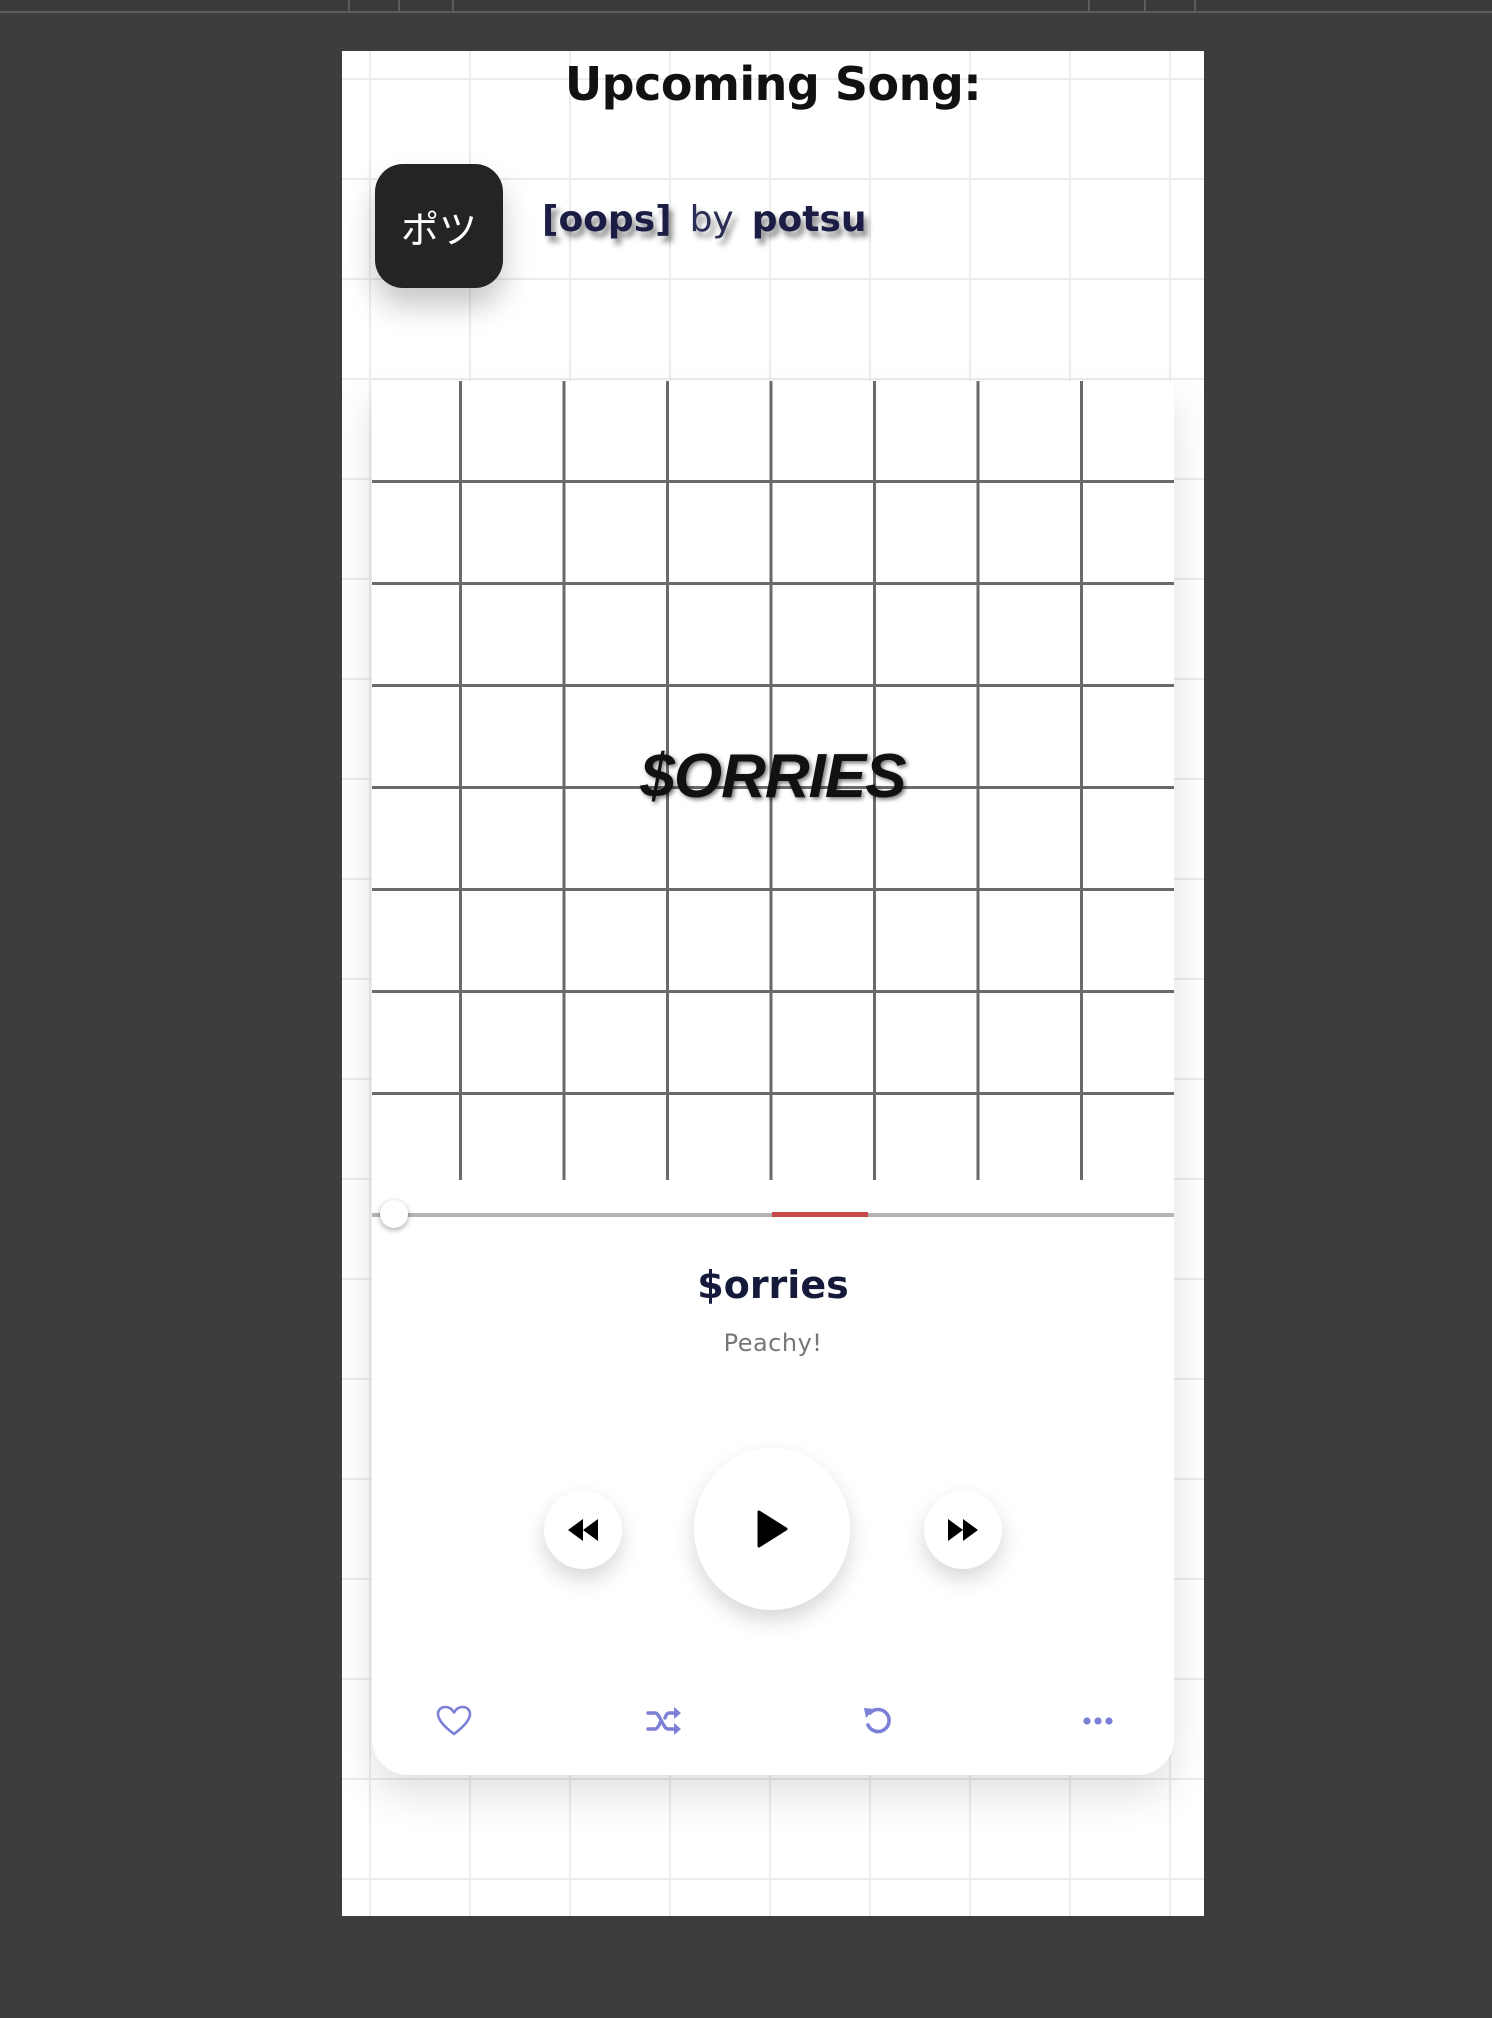  What do you see at coordinates (773, 1285) in the screenshot?
I see `song-title: $orries` at bounding box center [773, 1285].